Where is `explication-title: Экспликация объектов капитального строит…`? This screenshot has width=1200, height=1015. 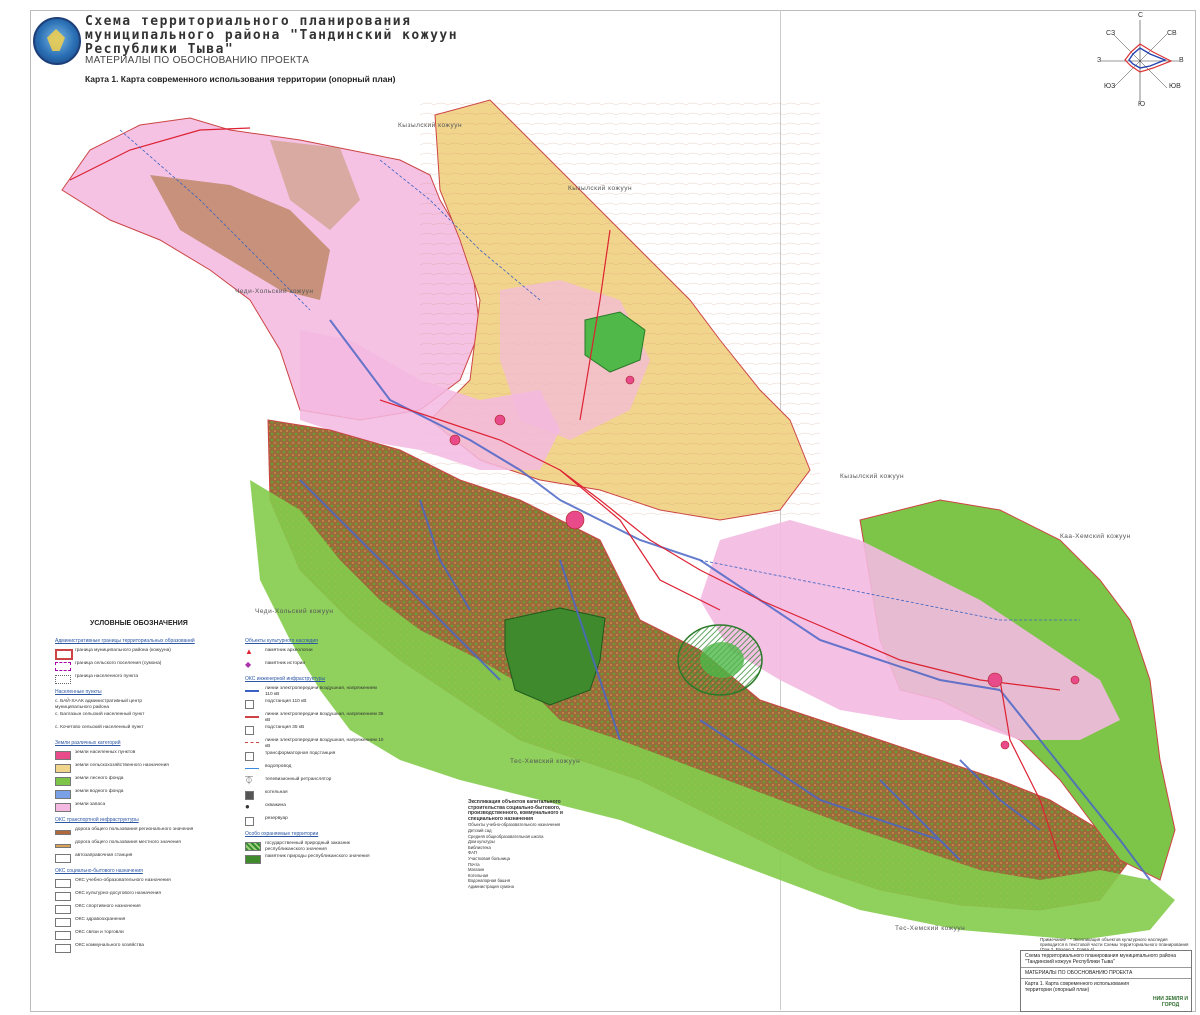
explication-title: Экспликация объектов капитального строит… is located at coordinates (515, 810).